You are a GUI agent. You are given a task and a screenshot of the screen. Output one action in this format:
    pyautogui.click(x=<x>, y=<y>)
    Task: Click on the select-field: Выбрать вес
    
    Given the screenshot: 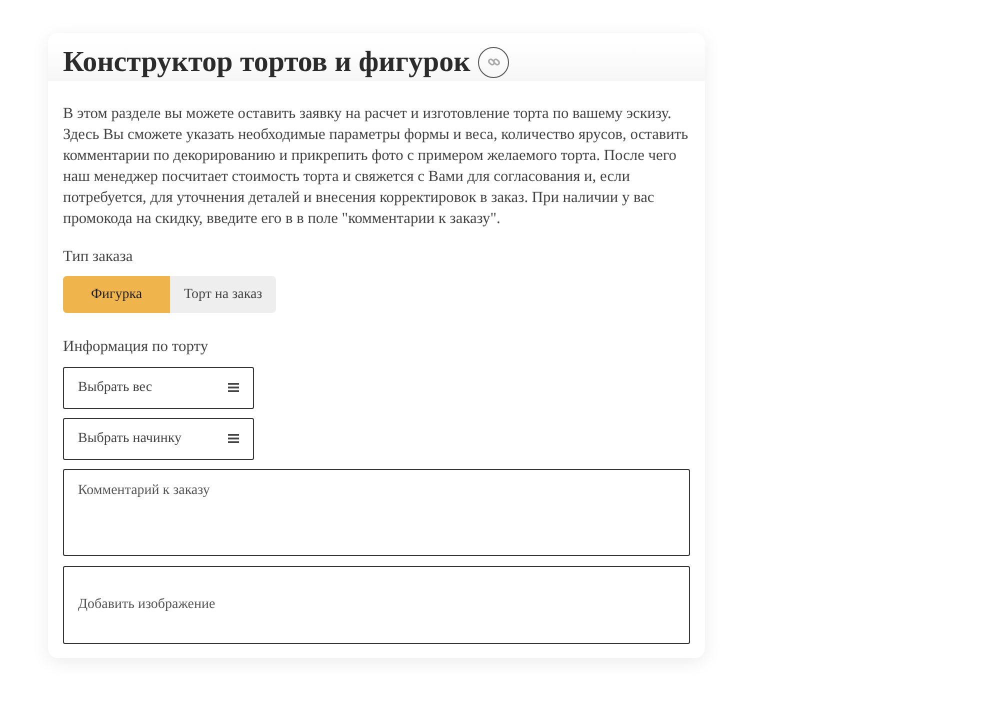 What is the action you would take?
    pyautogui.click(x=158, y=387)
    